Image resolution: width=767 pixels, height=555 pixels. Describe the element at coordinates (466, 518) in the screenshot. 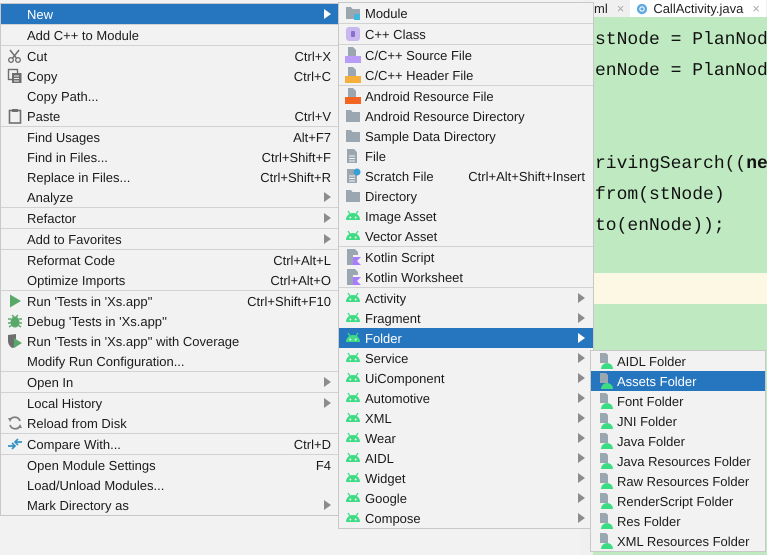

I see `menu-item: Compose` at that location.